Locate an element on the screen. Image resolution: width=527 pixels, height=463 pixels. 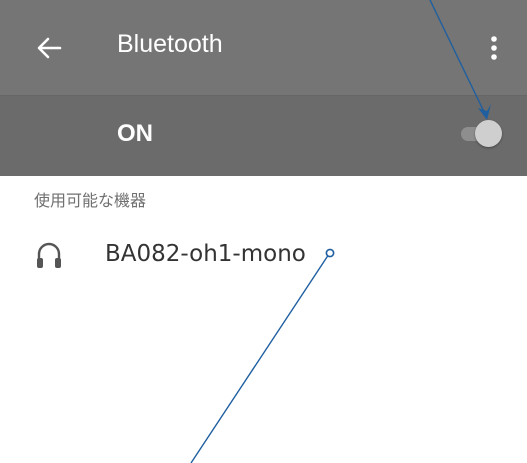
bluetooth-toggle-switch is located at coordinates (479, 134).